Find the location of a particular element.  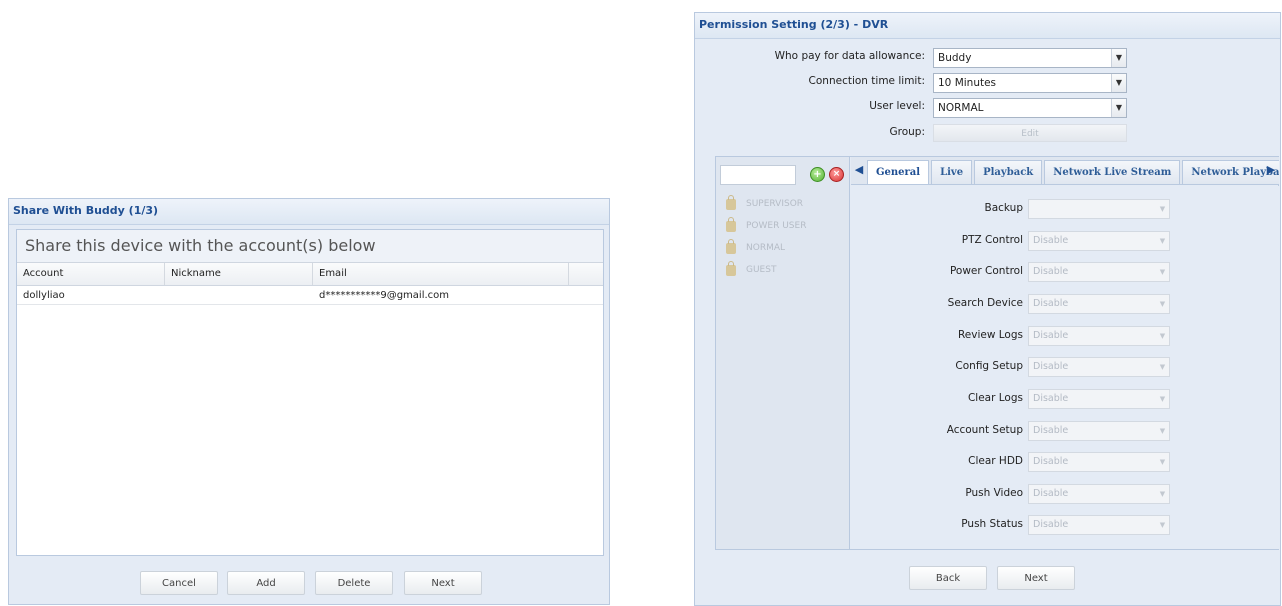

permission-row: Review Logs Disable ▼ is located at coordinates (1065, 336).